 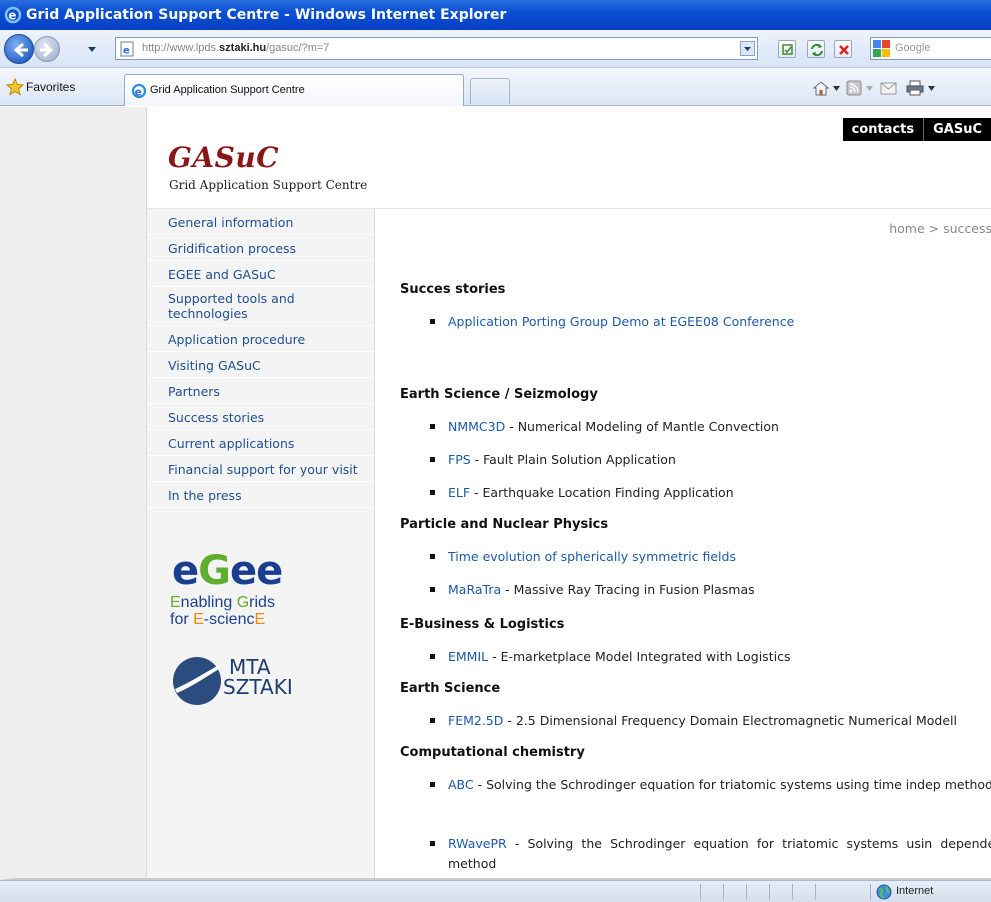 I want to click on item-link: RWavePR, so click(x=477, y=843).